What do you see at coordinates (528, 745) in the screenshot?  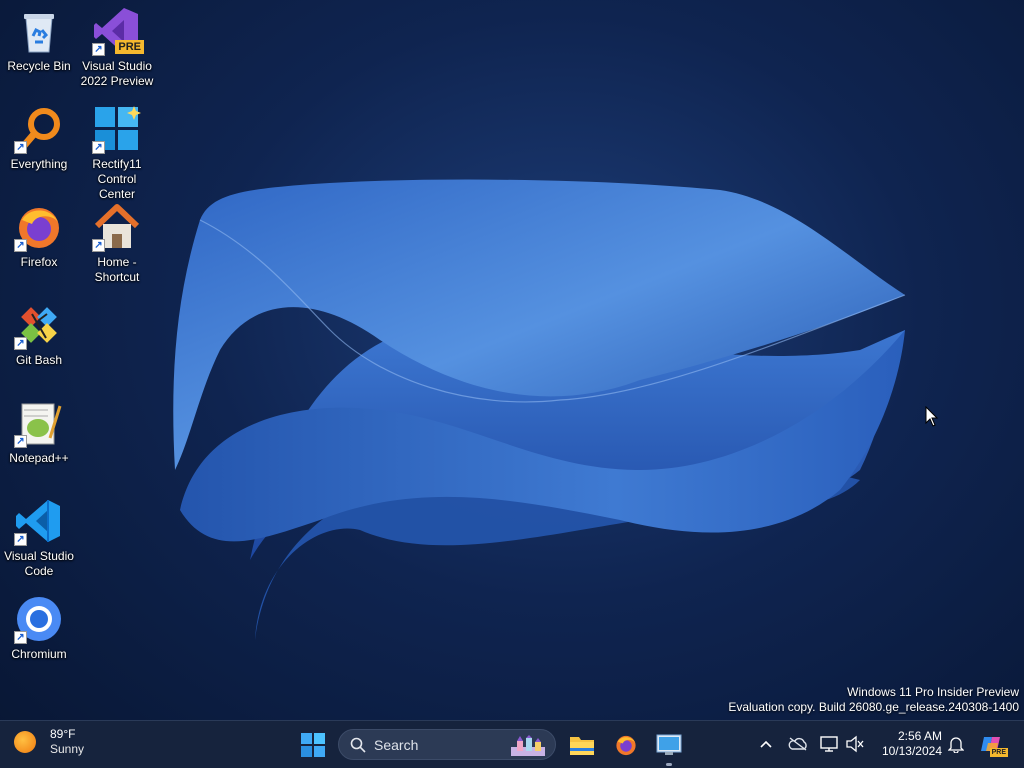 I see `search-highlight-castle-icon` at bounding box center [528, 745].